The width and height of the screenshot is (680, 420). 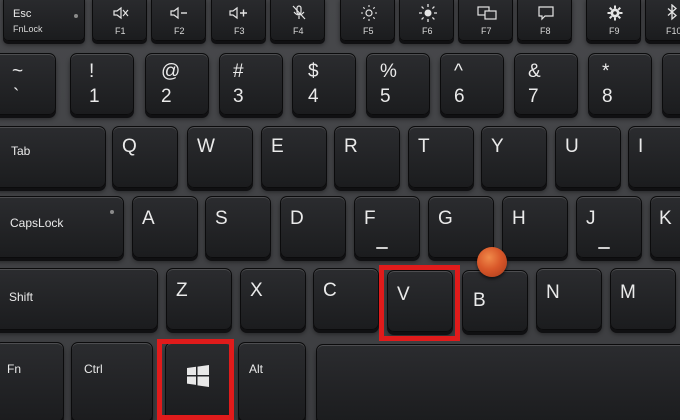 I want to click on key-c-label: C, so click(x=330, y=290).